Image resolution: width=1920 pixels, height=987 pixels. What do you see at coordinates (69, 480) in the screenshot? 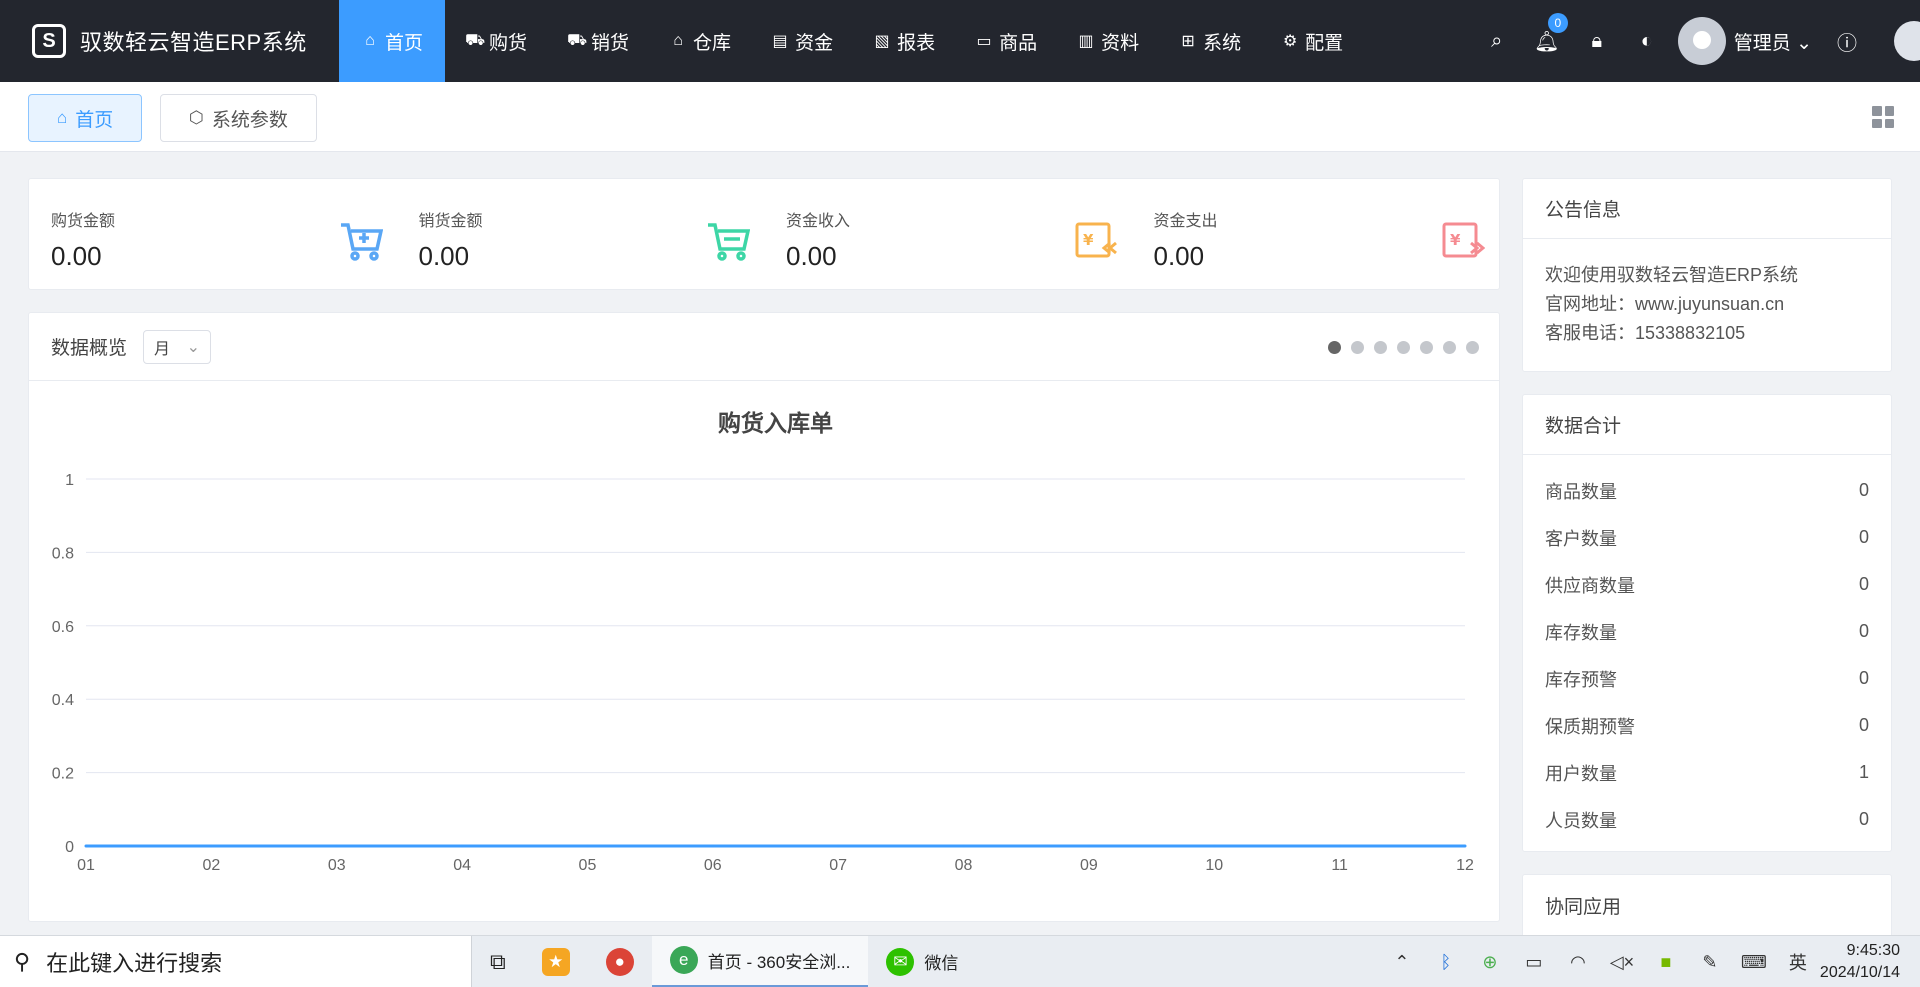
I see `y-tick-label: 1` at bounding box center [69, 480].